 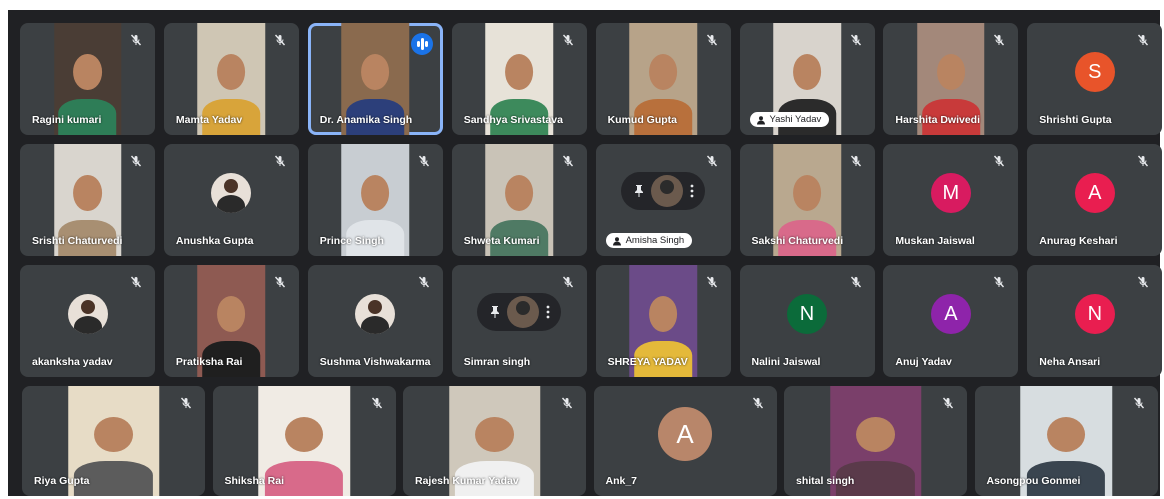 What do you see at coordinates (1033, 481) in the screenshot?
I see `participant-name: Asongpou Gonmei` at bounding box center [1033, 481].